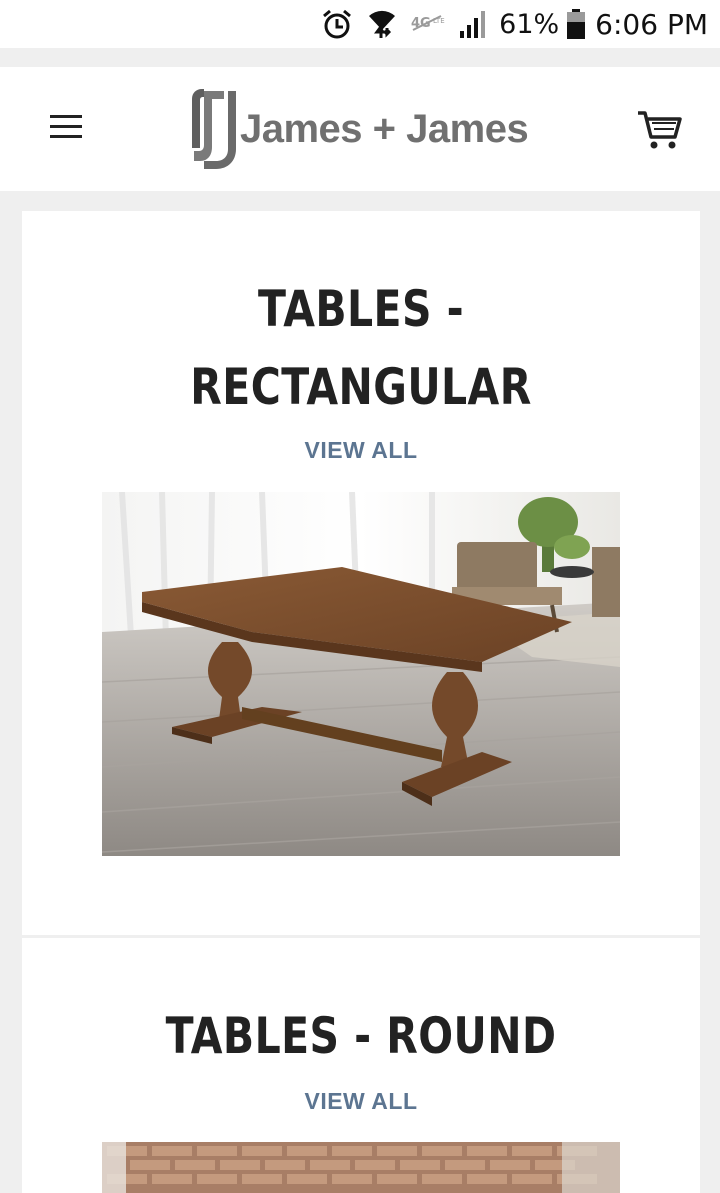 The width and height of the screenshot is (720, 1193). Describe the element at coordinates (529, 24) in the screenshot. I see `battery-percent: 61%` at that location.